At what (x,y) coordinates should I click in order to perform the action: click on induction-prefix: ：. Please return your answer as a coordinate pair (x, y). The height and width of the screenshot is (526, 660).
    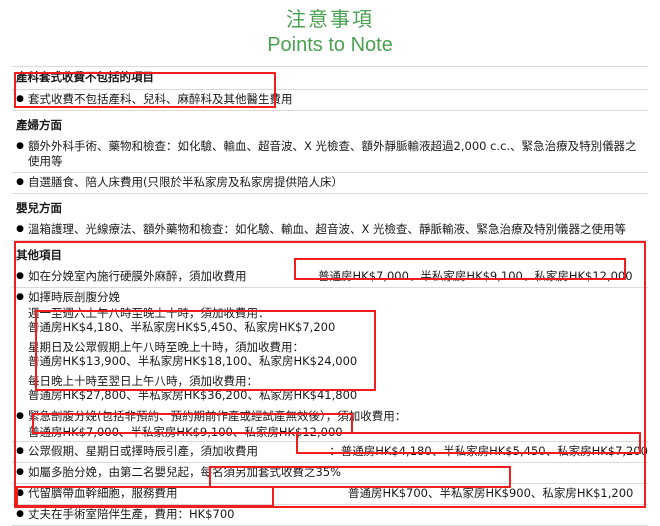
    Looking at the image, I should click on (335, 451).